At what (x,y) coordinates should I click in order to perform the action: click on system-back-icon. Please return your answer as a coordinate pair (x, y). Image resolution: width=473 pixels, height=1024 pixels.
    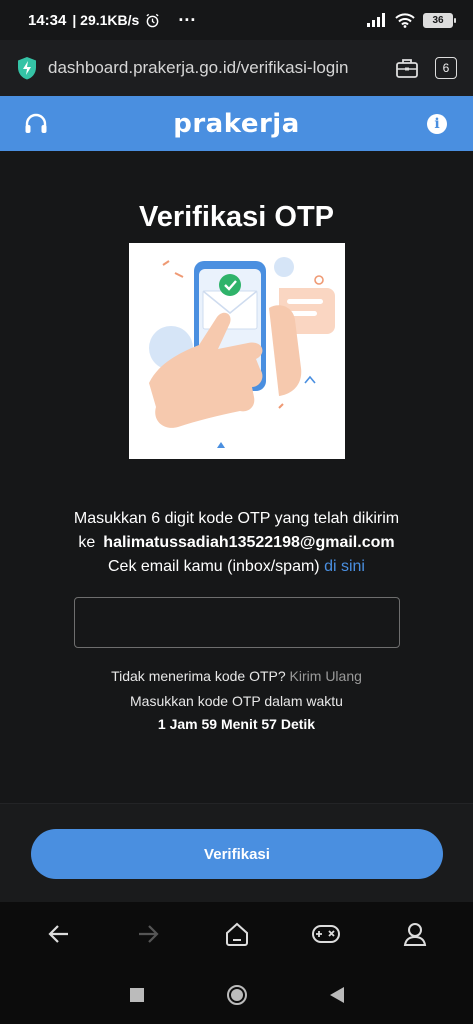
    Looking at the image, I should click on (336, 995).